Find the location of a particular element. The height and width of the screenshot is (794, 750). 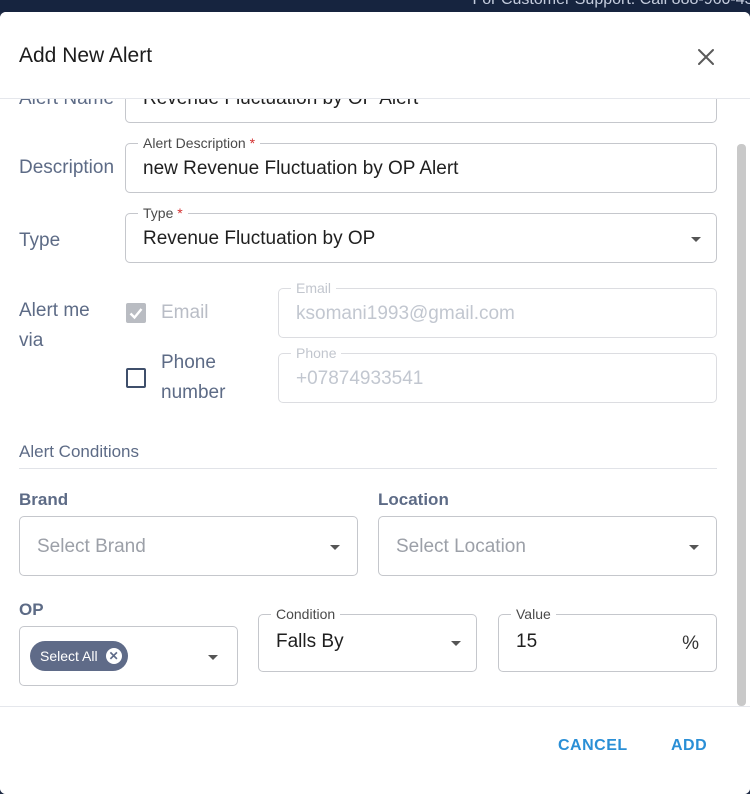

condition-legend: Condition is located at coordinates (306, 614).